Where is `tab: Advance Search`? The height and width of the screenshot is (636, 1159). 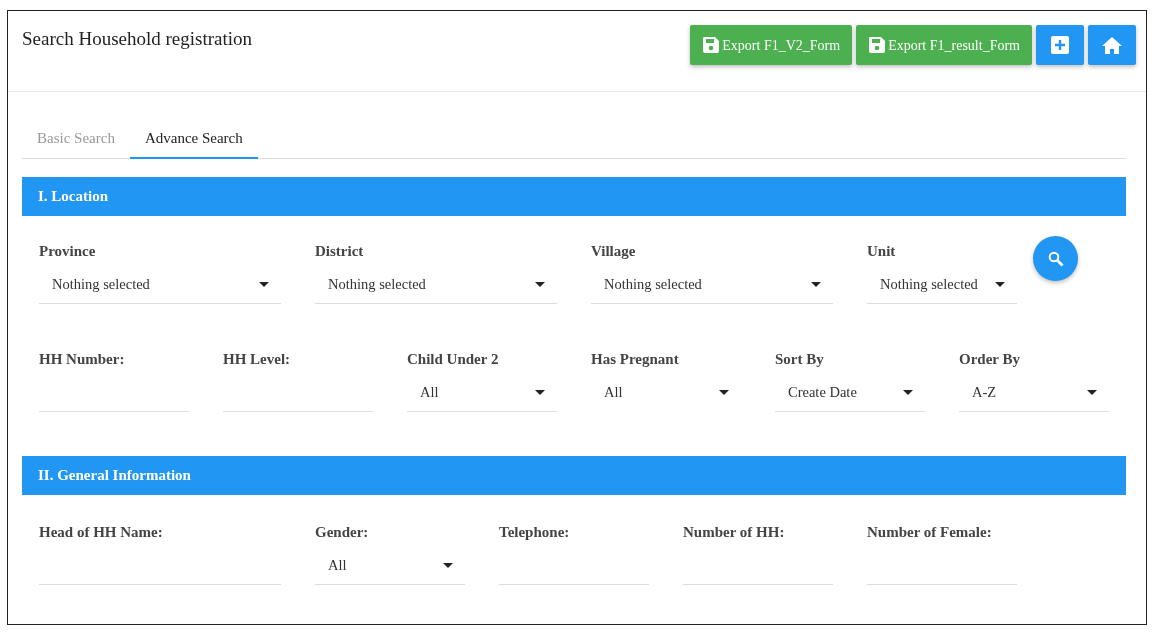
tab: Advance Search is located at coordinates (193, 139).